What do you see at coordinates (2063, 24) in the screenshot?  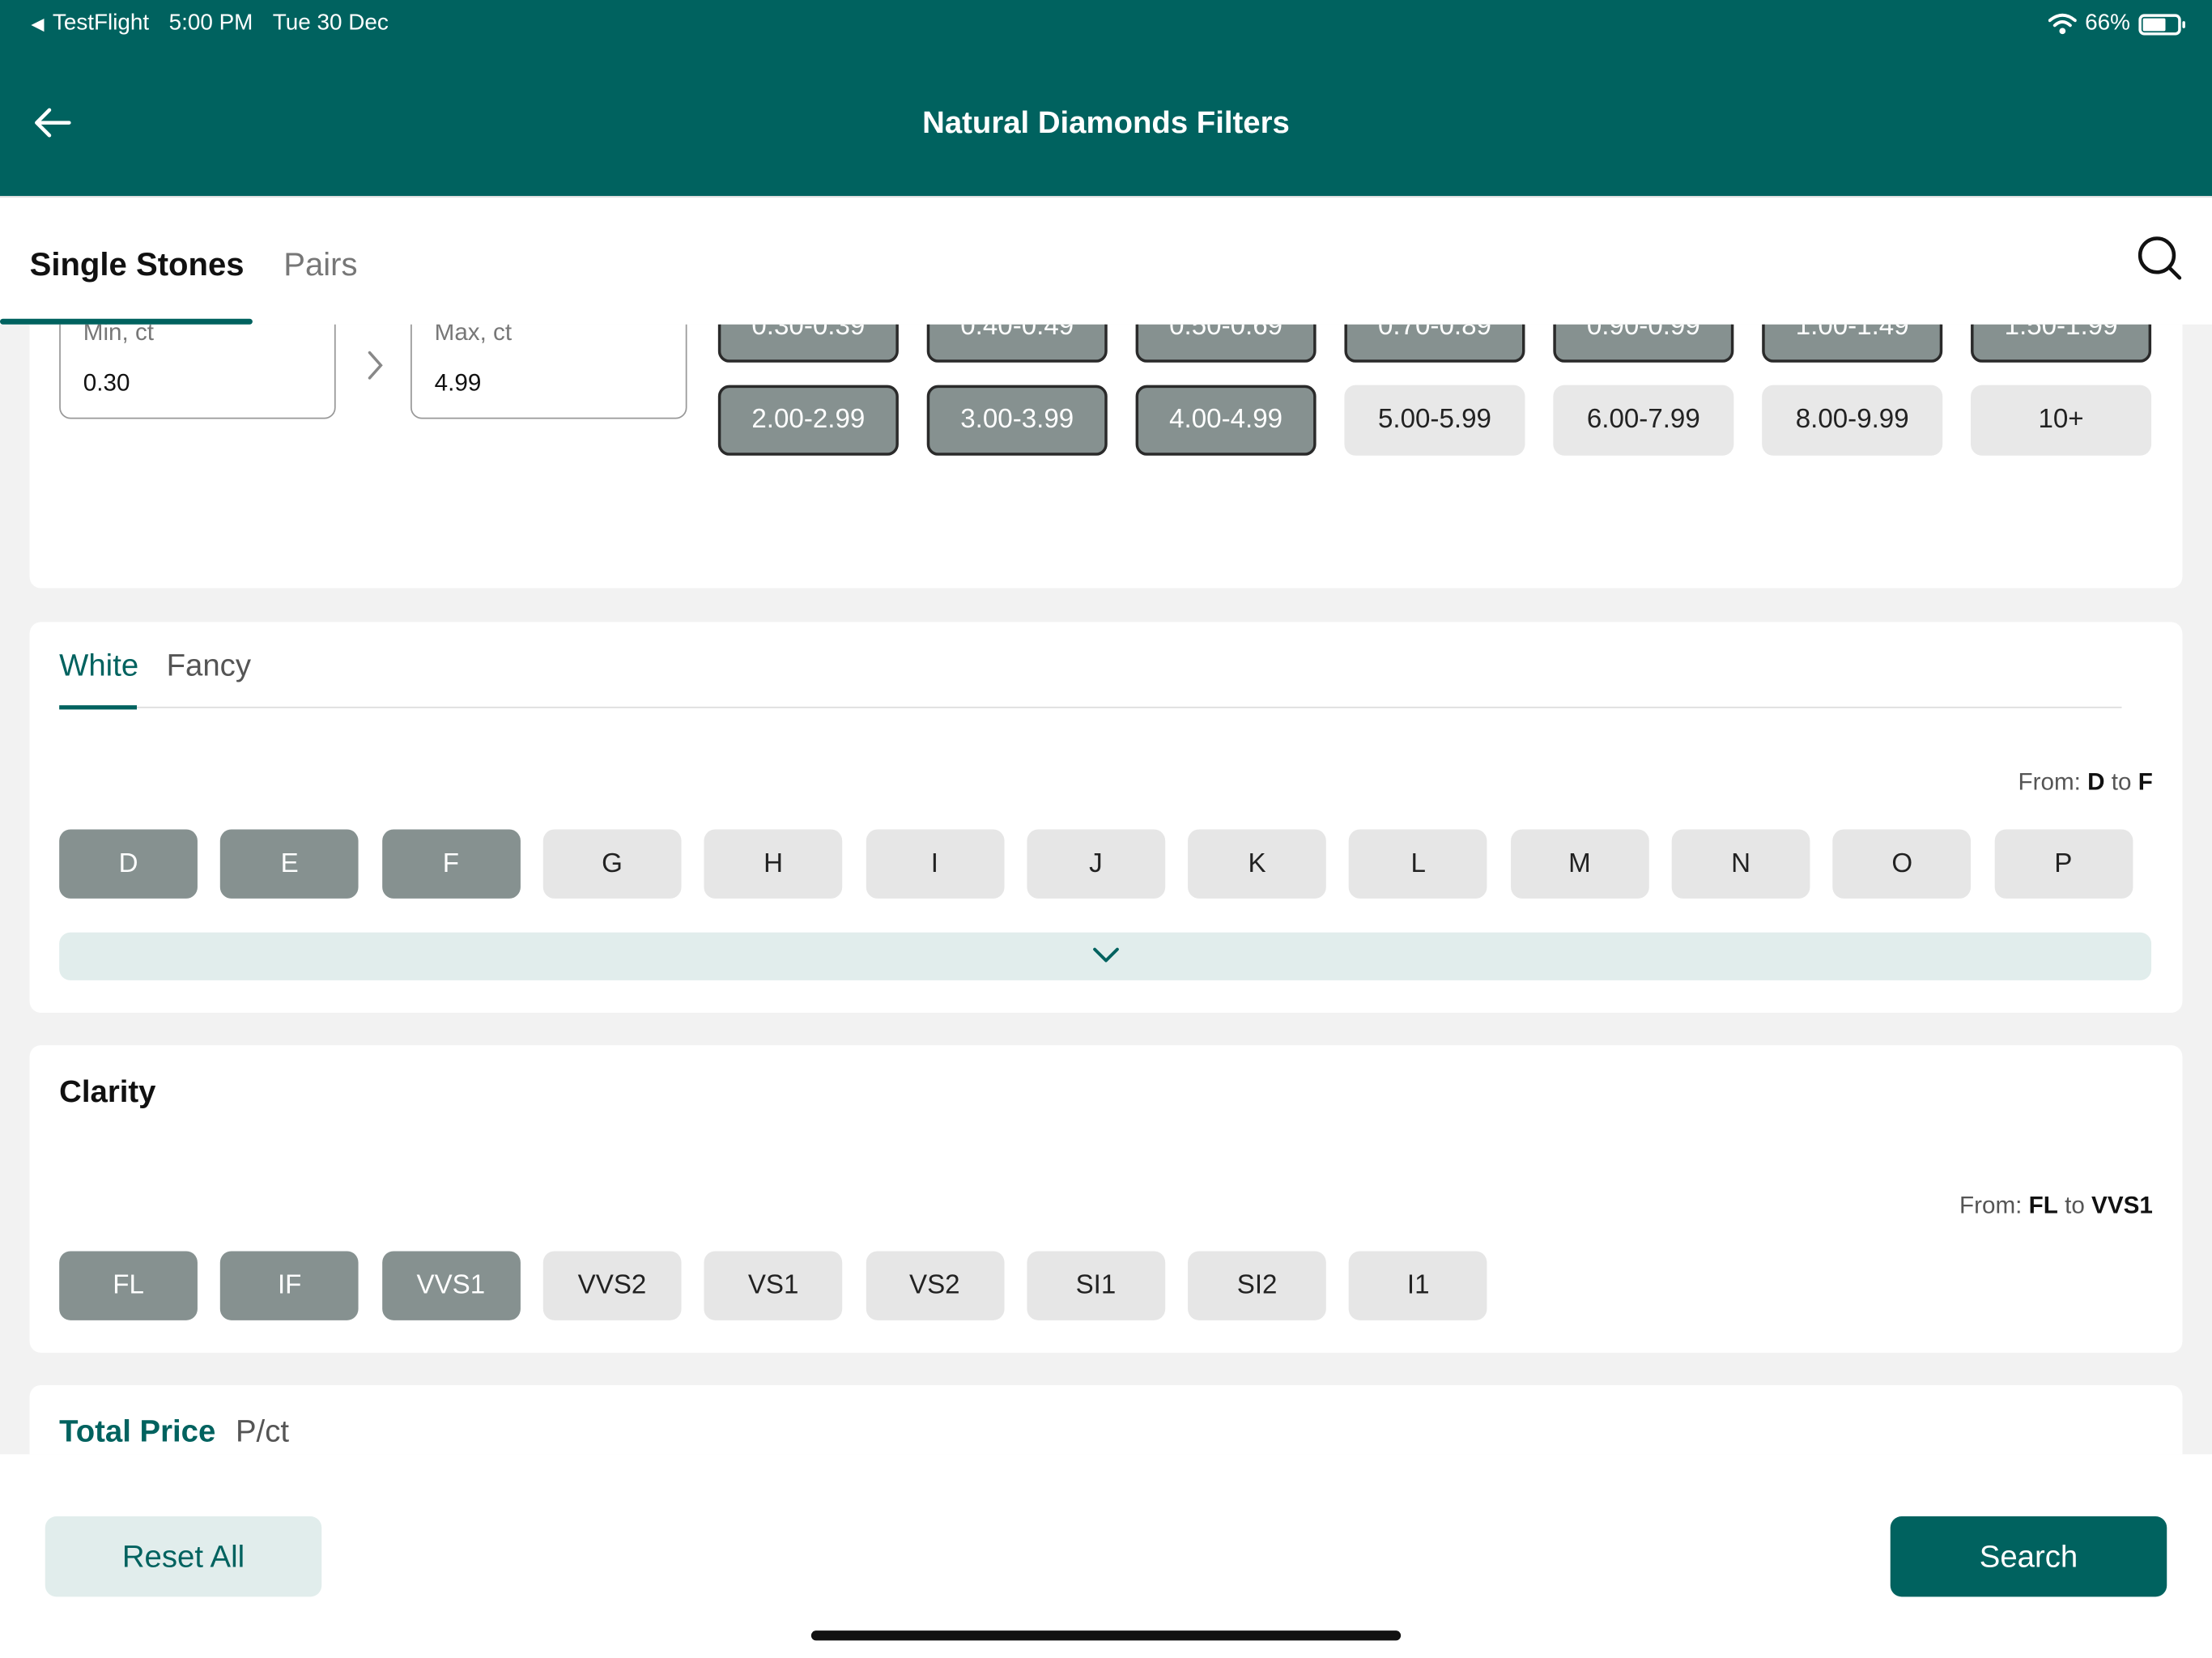 I see `wifi-icon` at bounding box center [2063, 24].